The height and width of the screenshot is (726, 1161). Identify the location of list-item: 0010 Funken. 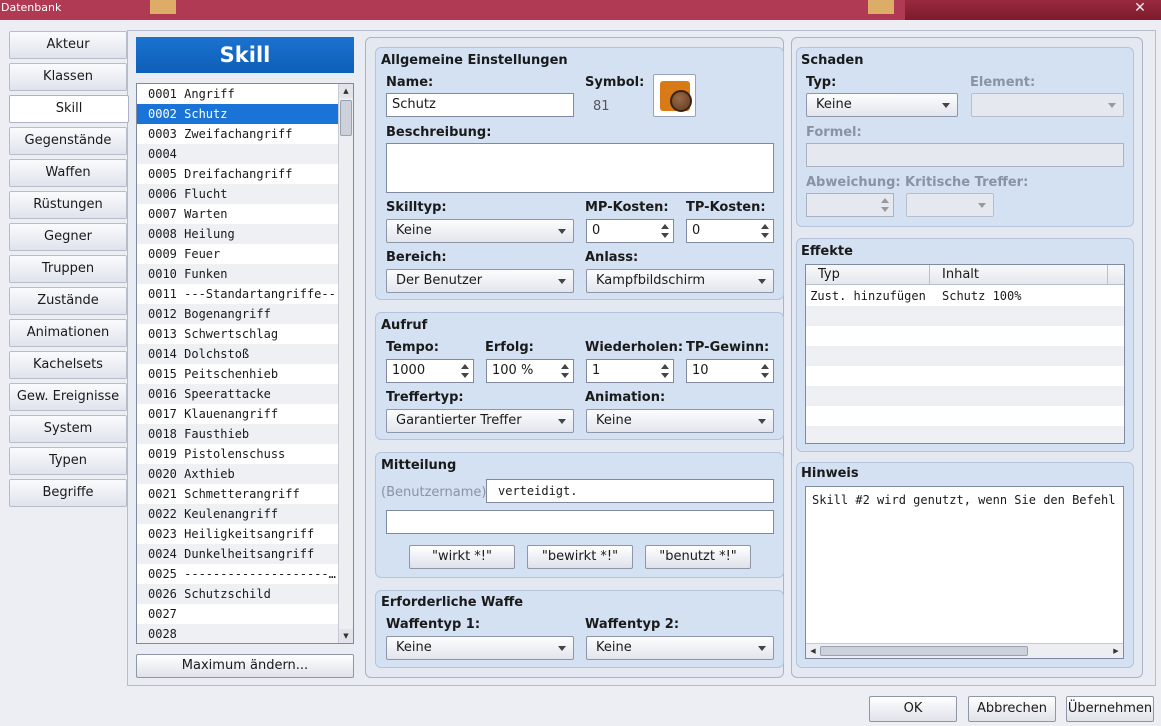
(238, 274).